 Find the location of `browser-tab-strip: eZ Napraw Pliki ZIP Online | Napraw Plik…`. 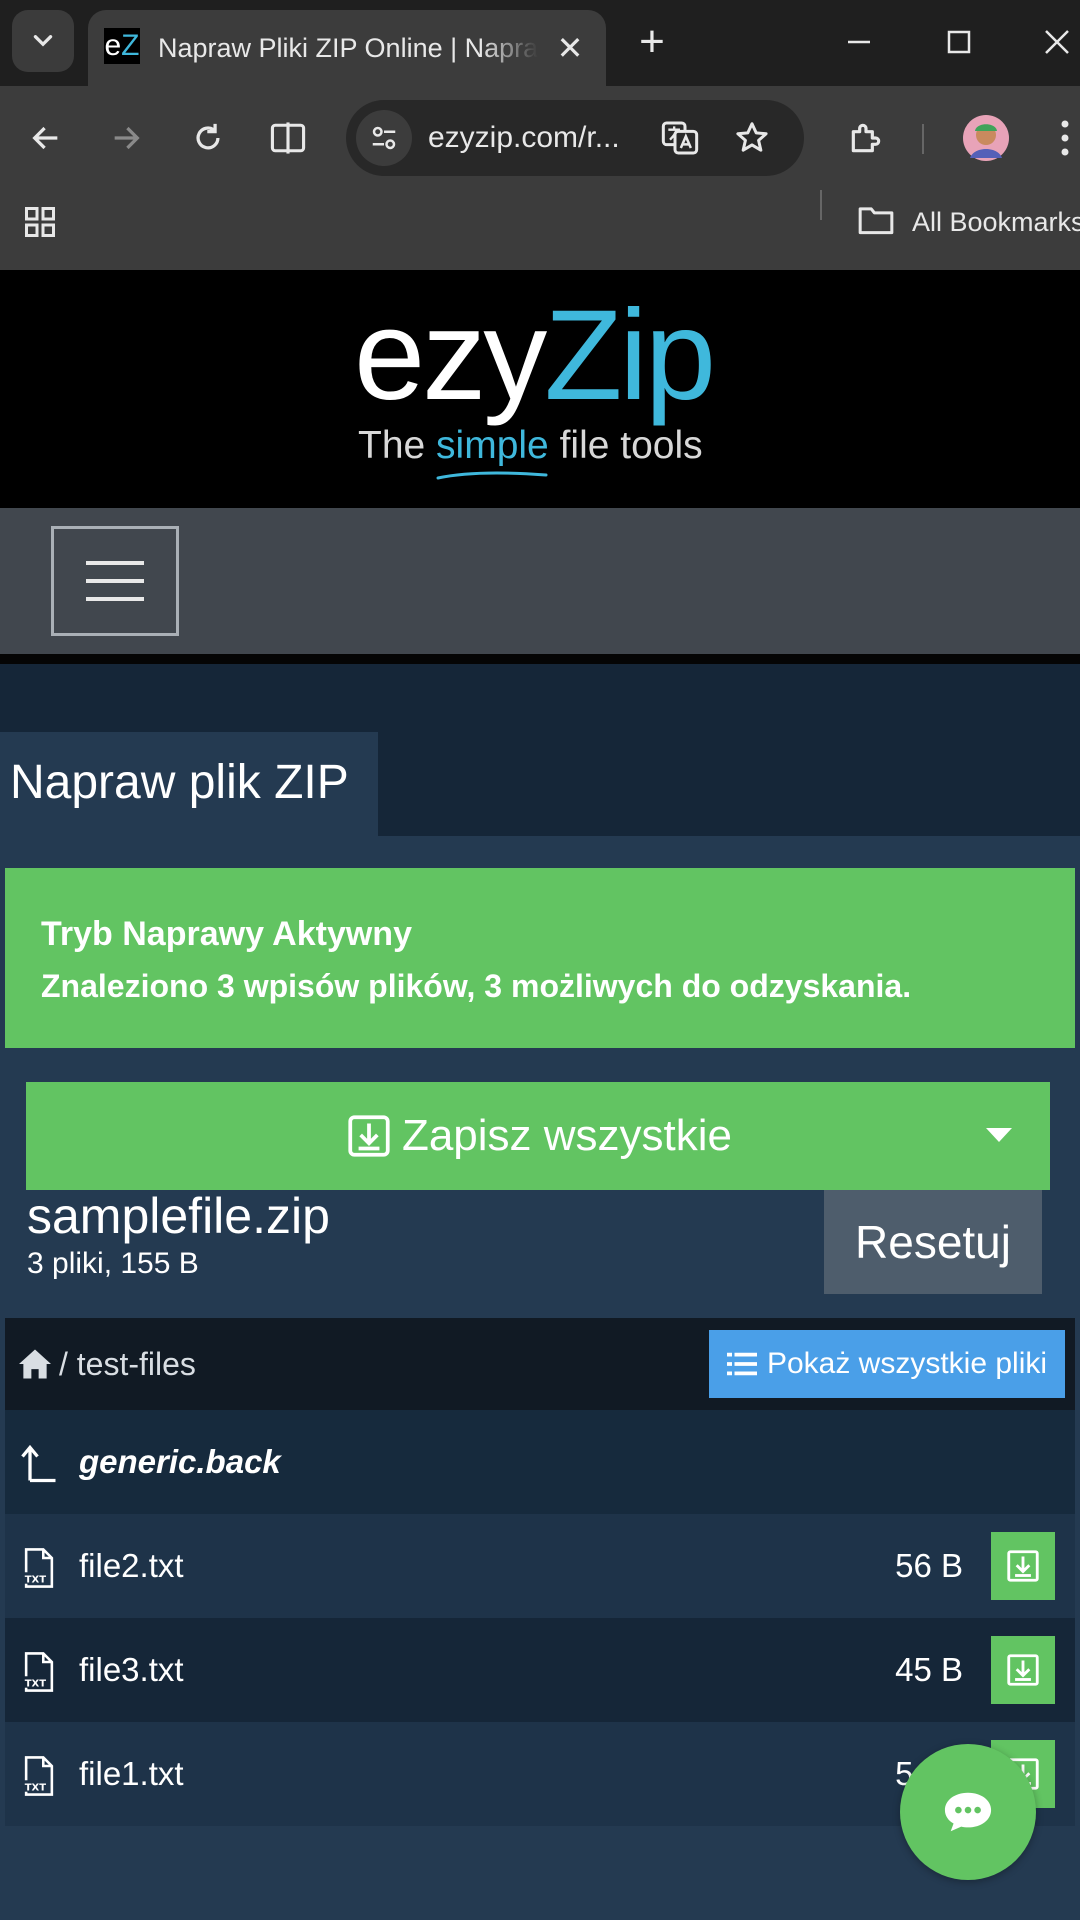

browser-tab-strip: eZ Napraw Pliki ZIP Online | Napraw Plik… is located at coordinates (540, 43).